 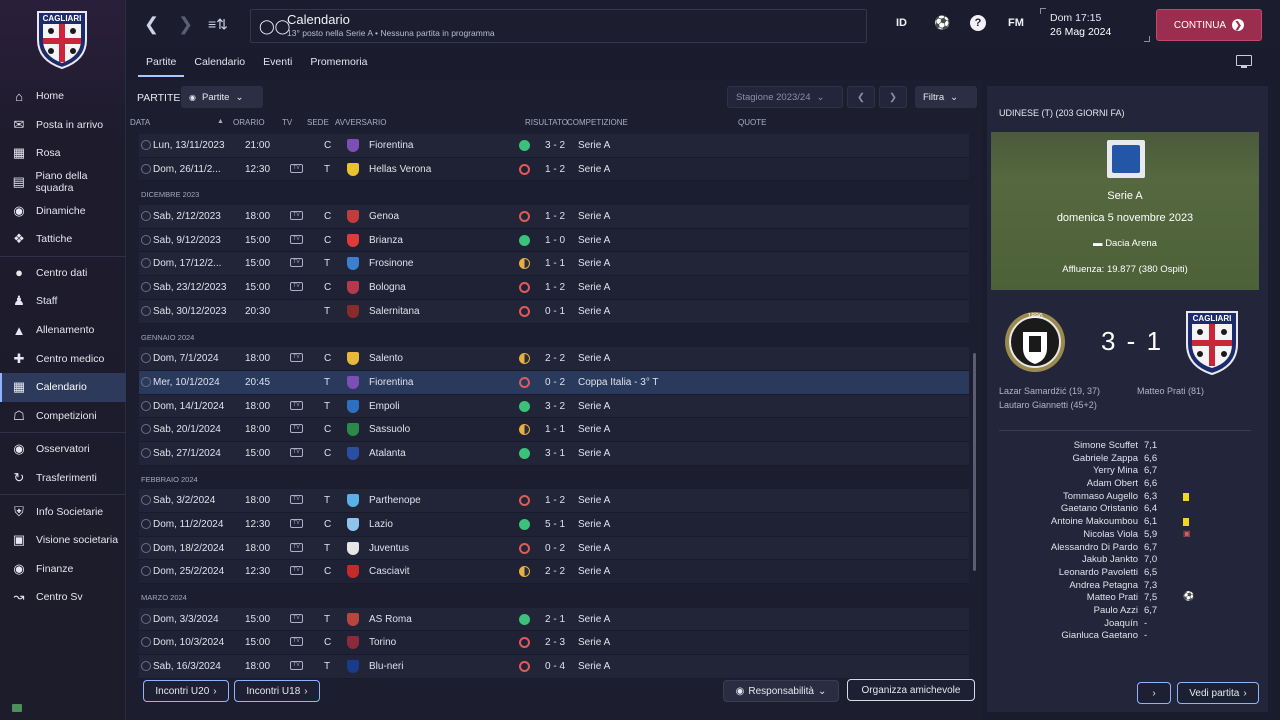 What do you see at coordinates (63, 569) in the screenshot?
I see `sidebar-item-finanze: ◉ Finanze` at bounding box center [63, 569].